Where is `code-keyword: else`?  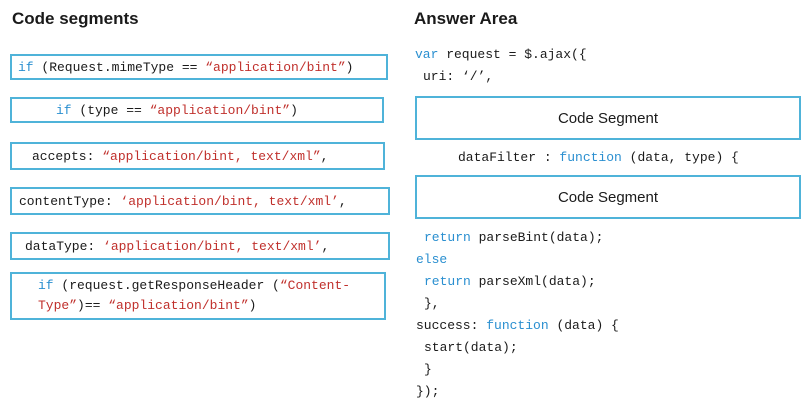
code-keyword: else is located at coordinates (432, 259).